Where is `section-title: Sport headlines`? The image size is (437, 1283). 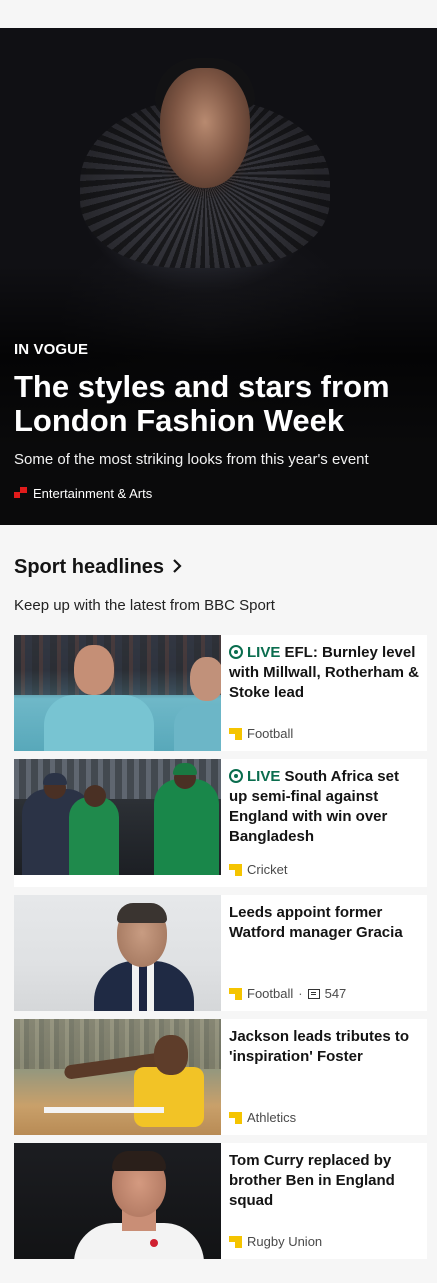
section-title: Sport headlines is located at coordinates (89, 567).